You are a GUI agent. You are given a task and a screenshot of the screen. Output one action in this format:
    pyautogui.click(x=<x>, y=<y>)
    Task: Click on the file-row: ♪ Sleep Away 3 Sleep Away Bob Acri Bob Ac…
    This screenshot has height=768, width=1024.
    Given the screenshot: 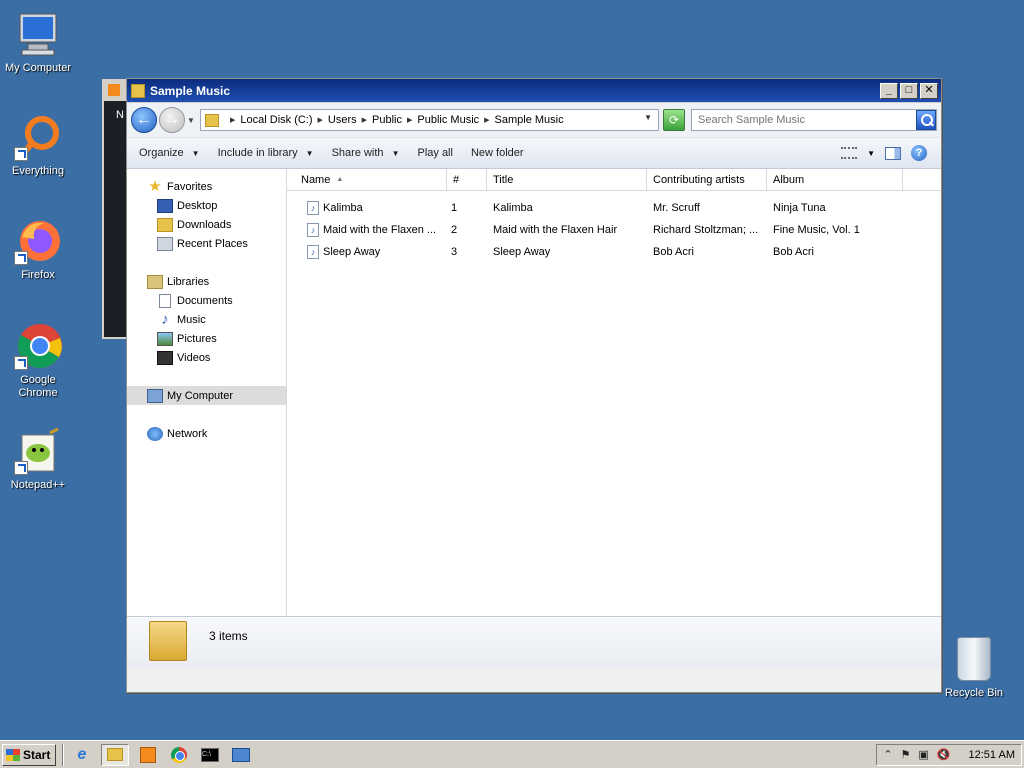 What is the action you would take?
    pyautogui.click(x=614, y=252)
    